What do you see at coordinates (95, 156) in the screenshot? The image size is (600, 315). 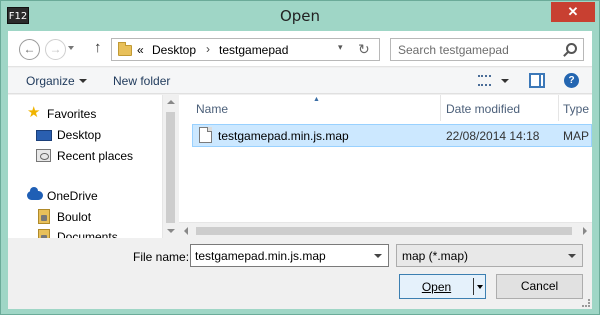 I see `nav-item-recent-places: Recent places` at bounding box center [95, 156].